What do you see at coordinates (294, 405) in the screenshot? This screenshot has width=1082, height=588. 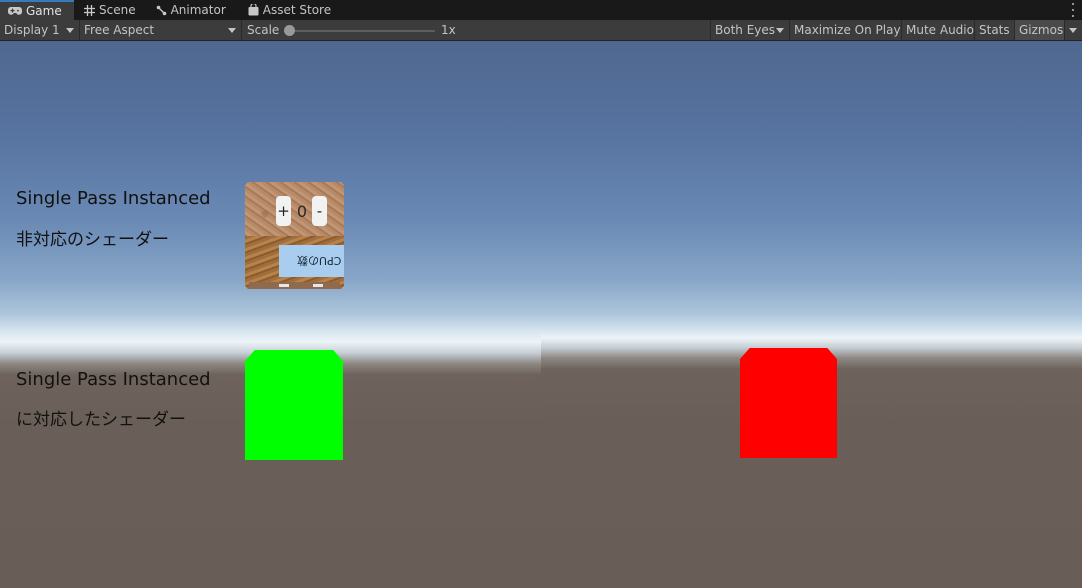 I see `green-cube` at bounding box center [294, 405].